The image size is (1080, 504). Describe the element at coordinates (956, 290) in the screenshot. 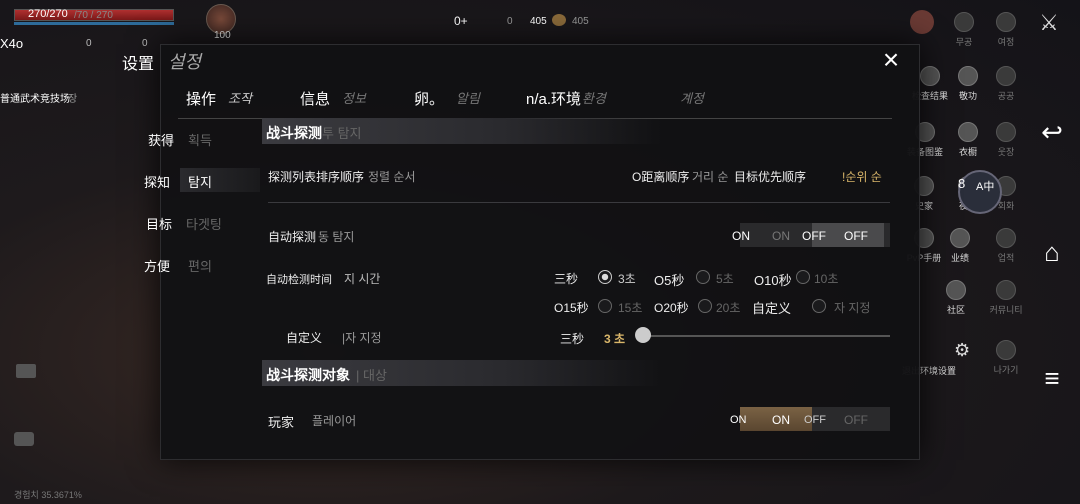

I see `community-icon` at that location.